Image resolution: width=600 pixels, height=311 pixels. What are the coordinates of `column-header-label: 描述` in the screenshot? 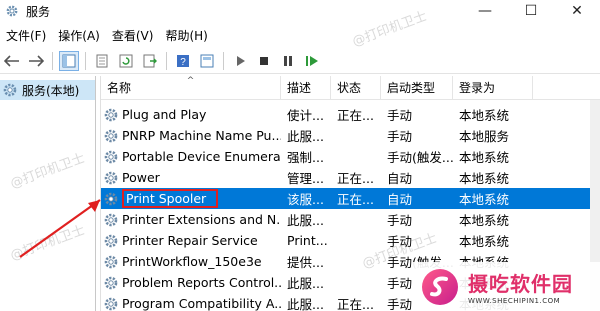 It's located at (299, 87).